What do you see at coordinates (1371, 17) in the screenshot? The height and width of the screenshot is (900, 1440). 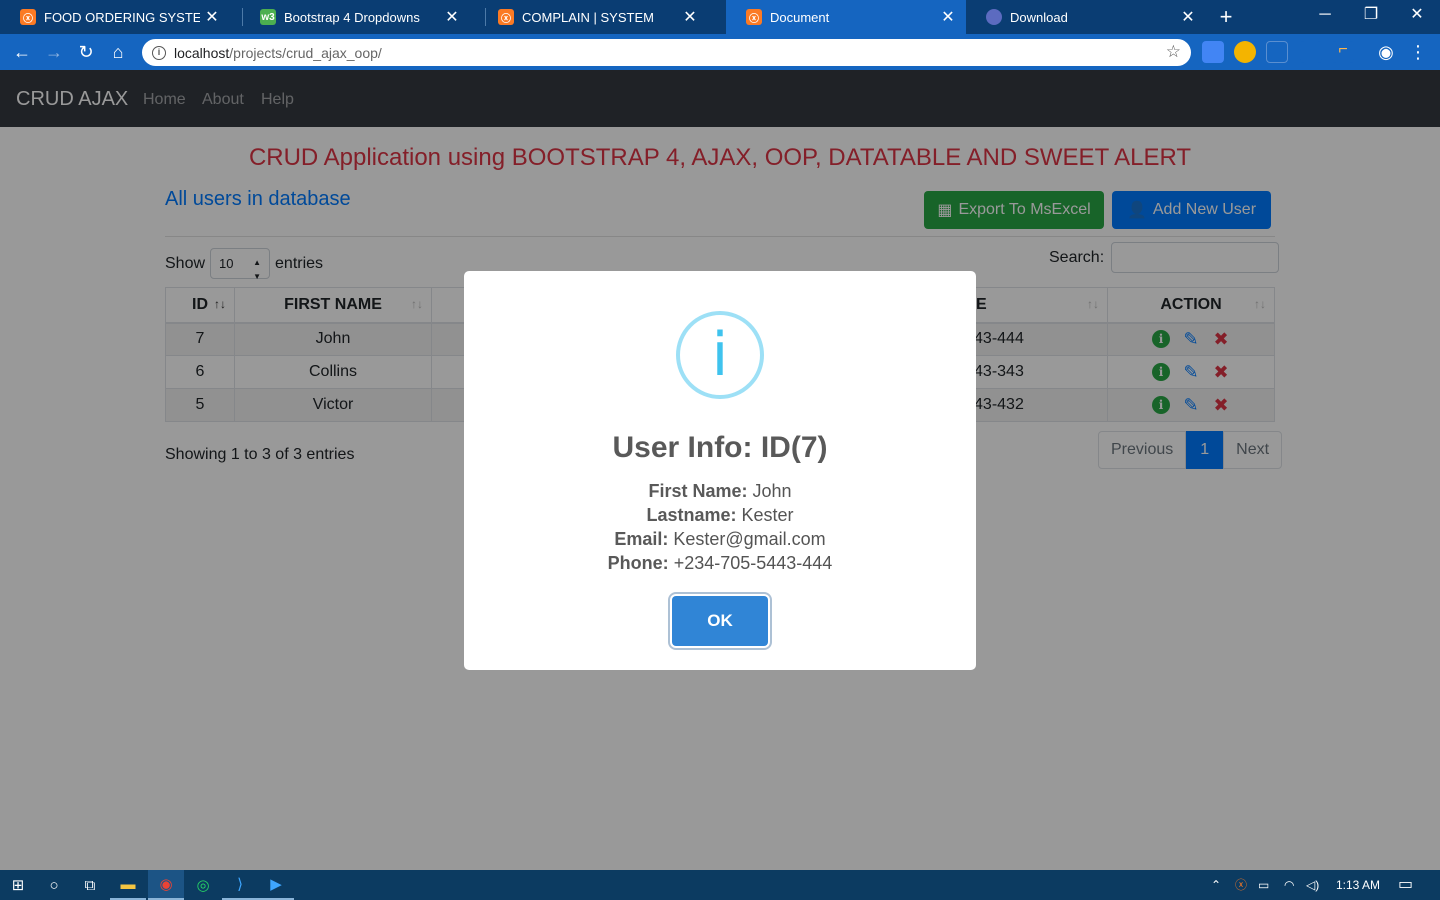 I see `restore-button: ❐` at bounding box center [1371, 17].